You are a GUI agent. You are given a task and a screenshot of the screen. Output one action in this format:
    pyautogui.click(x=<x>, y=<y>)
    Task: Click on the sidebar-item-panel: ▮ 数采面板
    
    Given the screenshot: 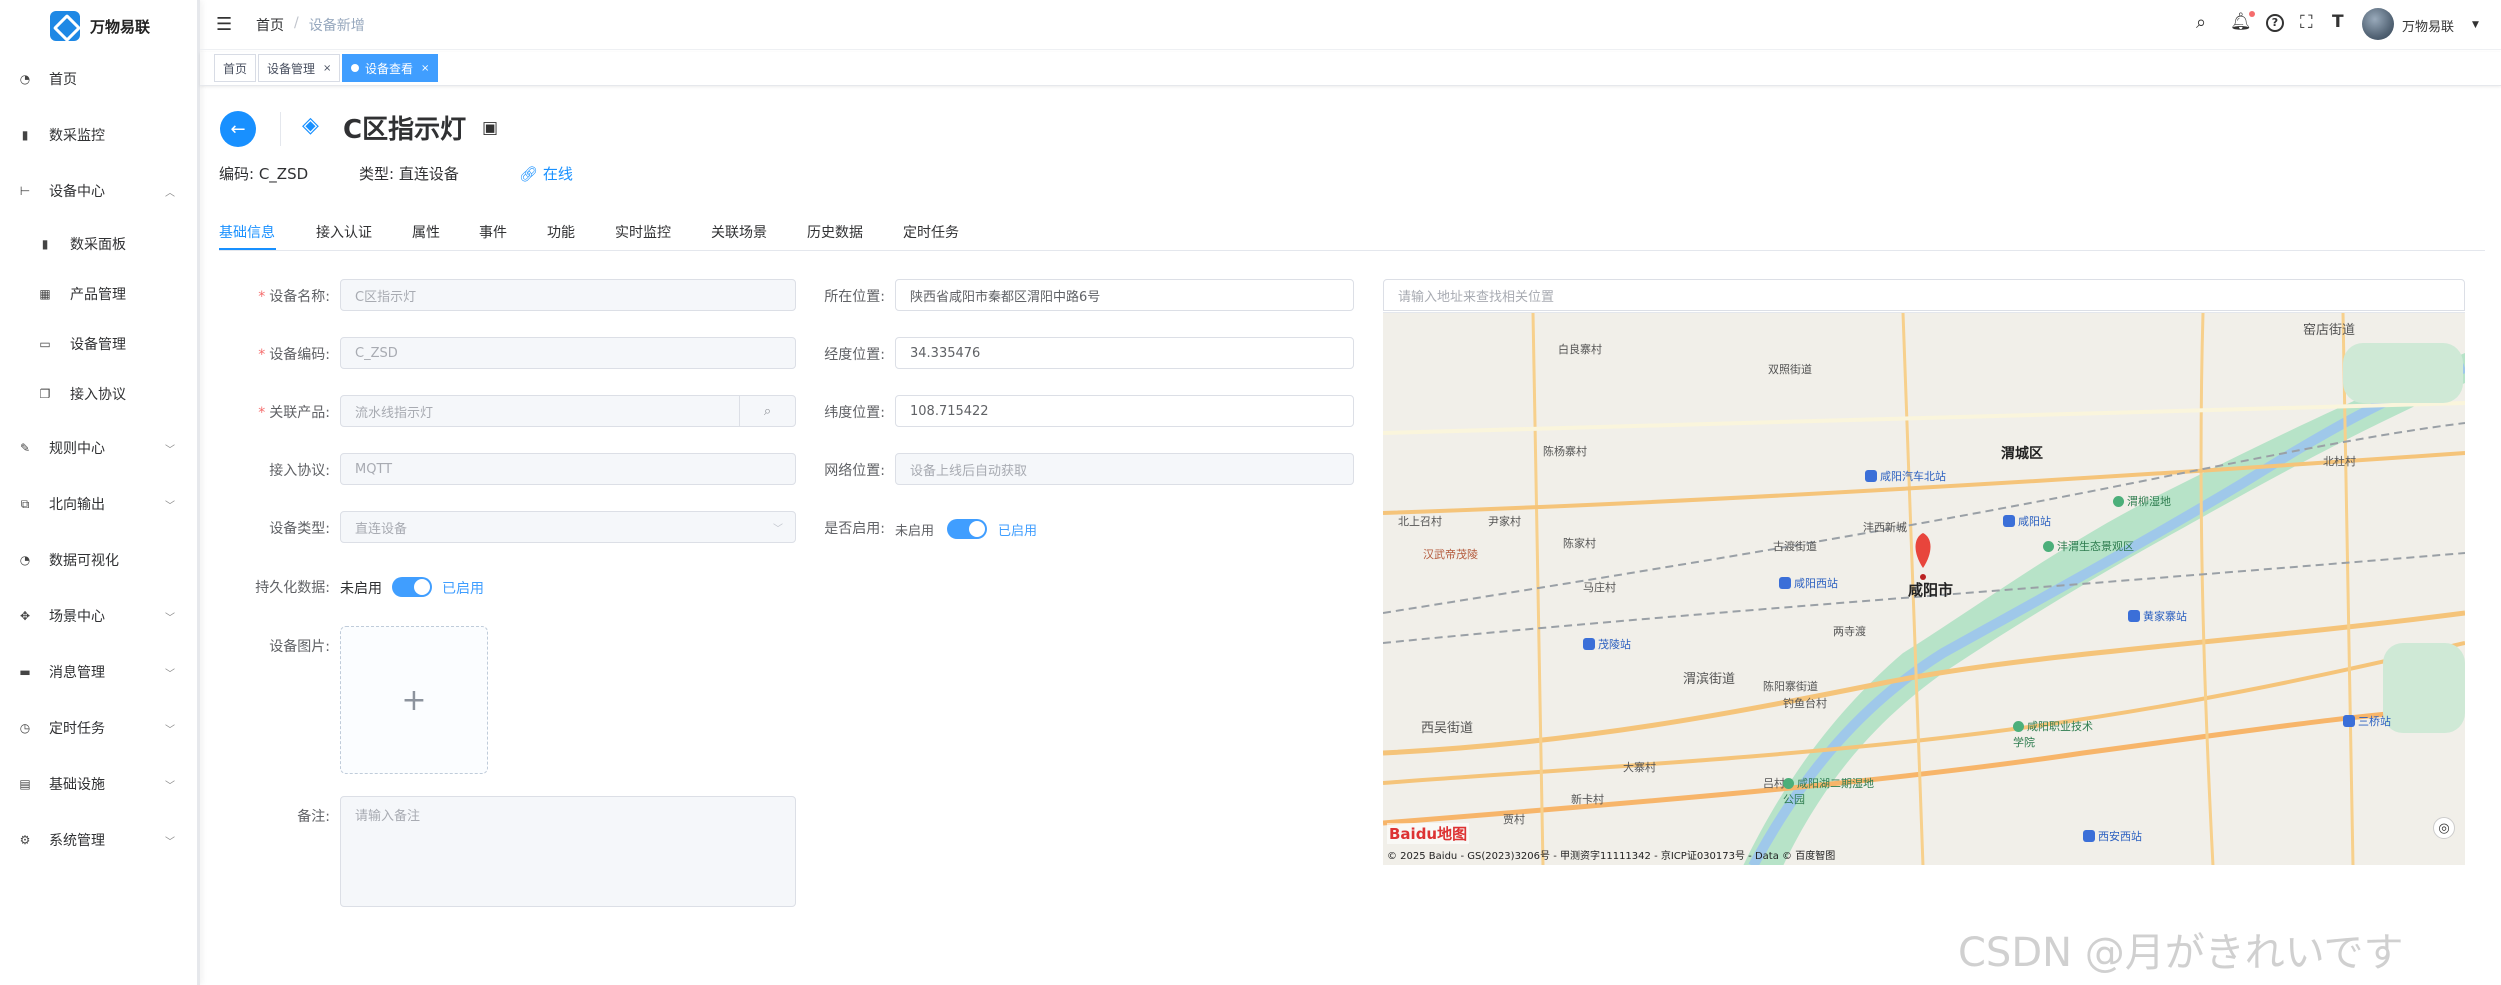 What is the action you would take?
    pyautogui.click(x=98, y=244)
    